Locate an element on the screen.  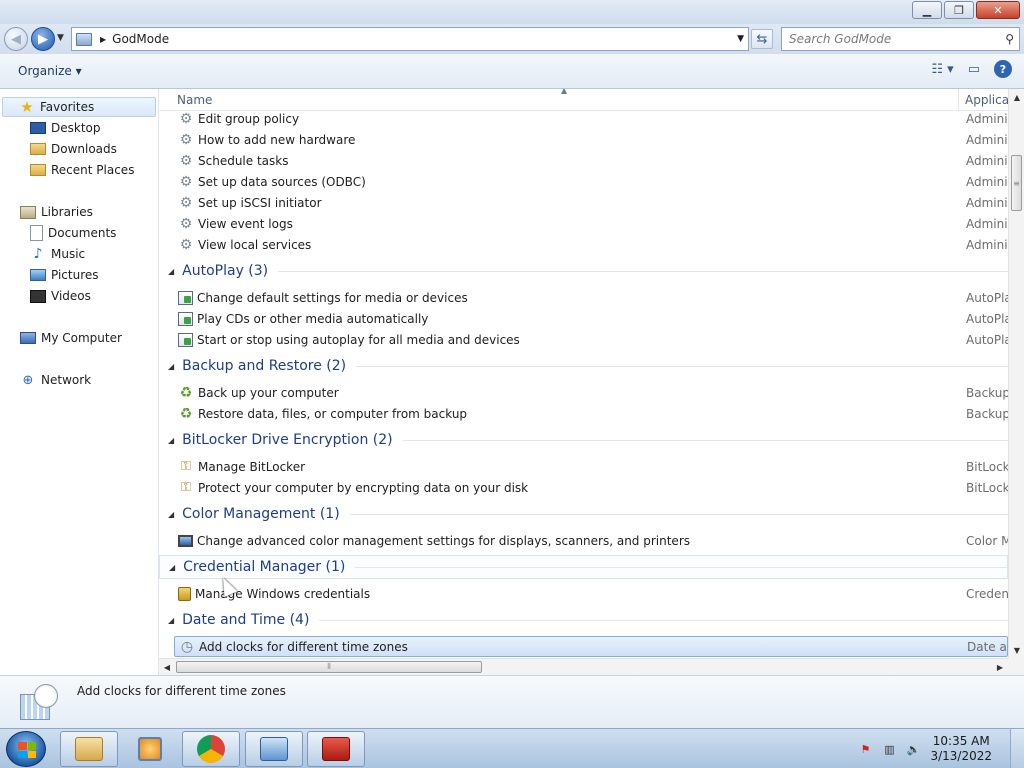
show-desktop-button is located at coordinates (1017, 748).